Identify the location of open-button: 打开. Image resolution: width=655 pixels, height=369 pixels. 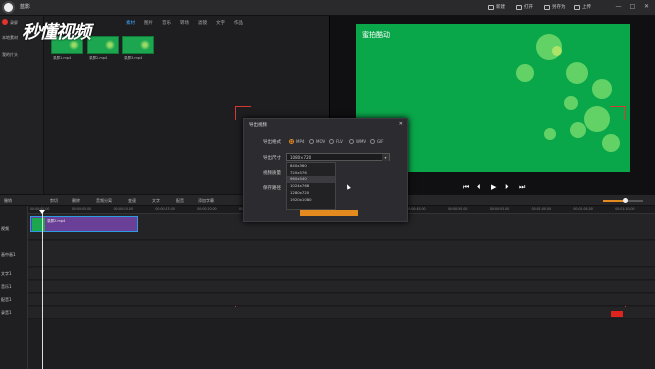
(524, 7).